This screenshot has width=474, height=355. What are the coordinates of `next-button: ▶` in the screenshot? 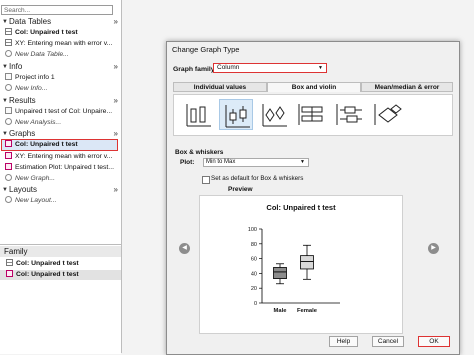 It's located at (433, 248).